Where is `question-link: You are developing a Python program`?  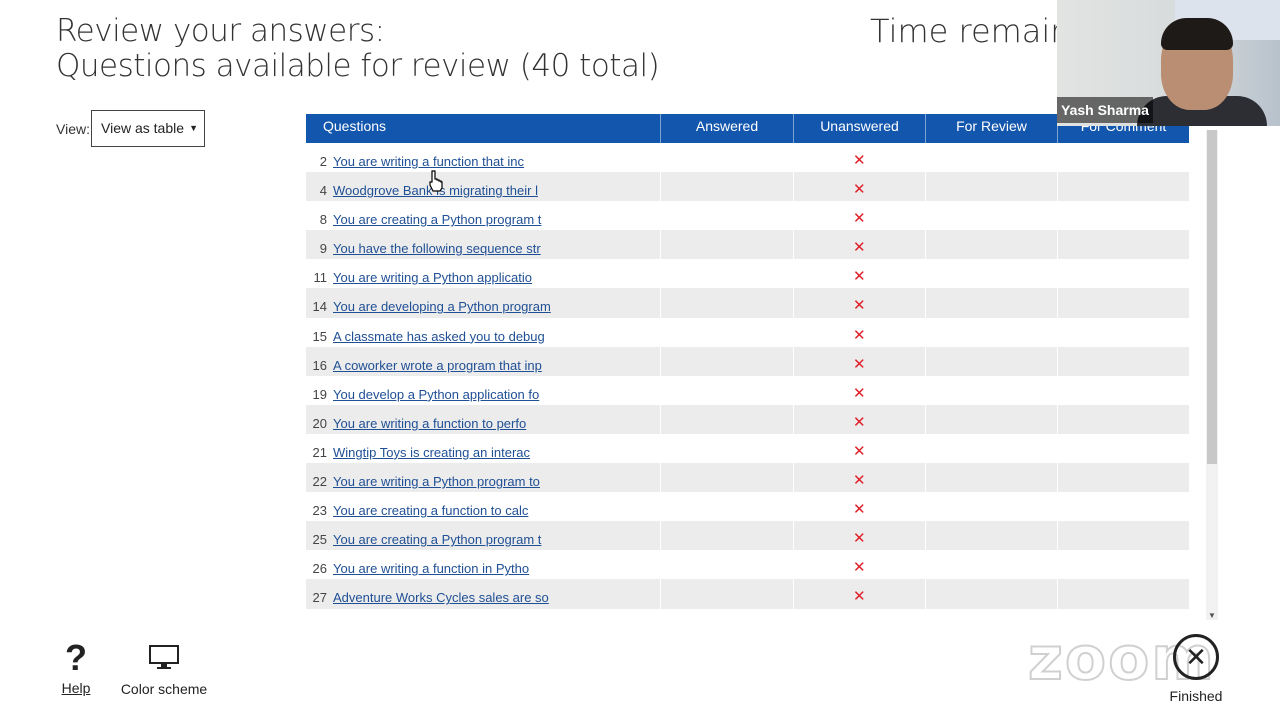
question-link: You are developing a Python program is located at coordinates (442, 306).